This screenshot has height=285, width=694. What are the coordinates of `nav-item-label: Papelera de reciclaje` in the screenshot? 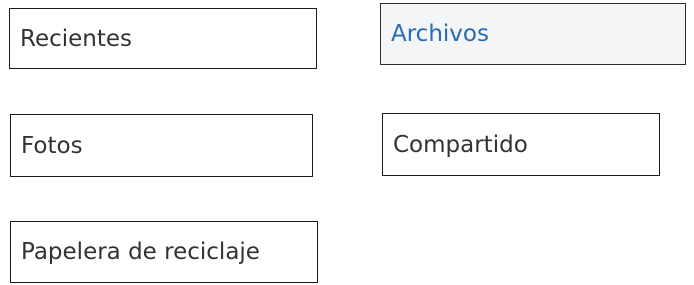 It's located at (140, 252).